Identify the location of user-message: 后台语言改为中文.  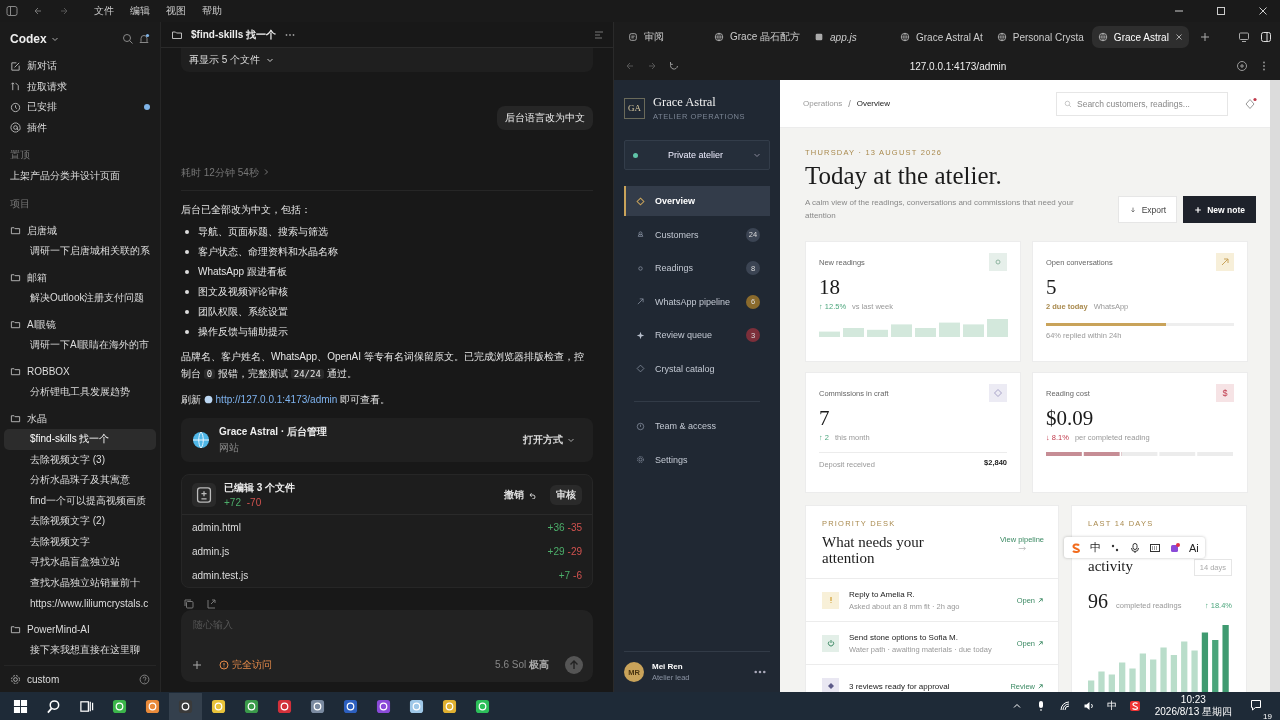
(545, 118).